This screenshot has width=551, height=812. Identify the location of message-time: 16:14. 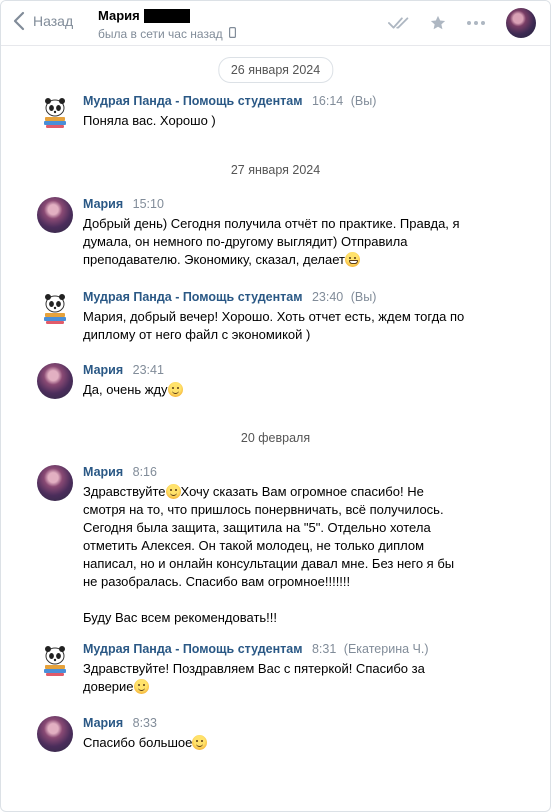
(327, 101).